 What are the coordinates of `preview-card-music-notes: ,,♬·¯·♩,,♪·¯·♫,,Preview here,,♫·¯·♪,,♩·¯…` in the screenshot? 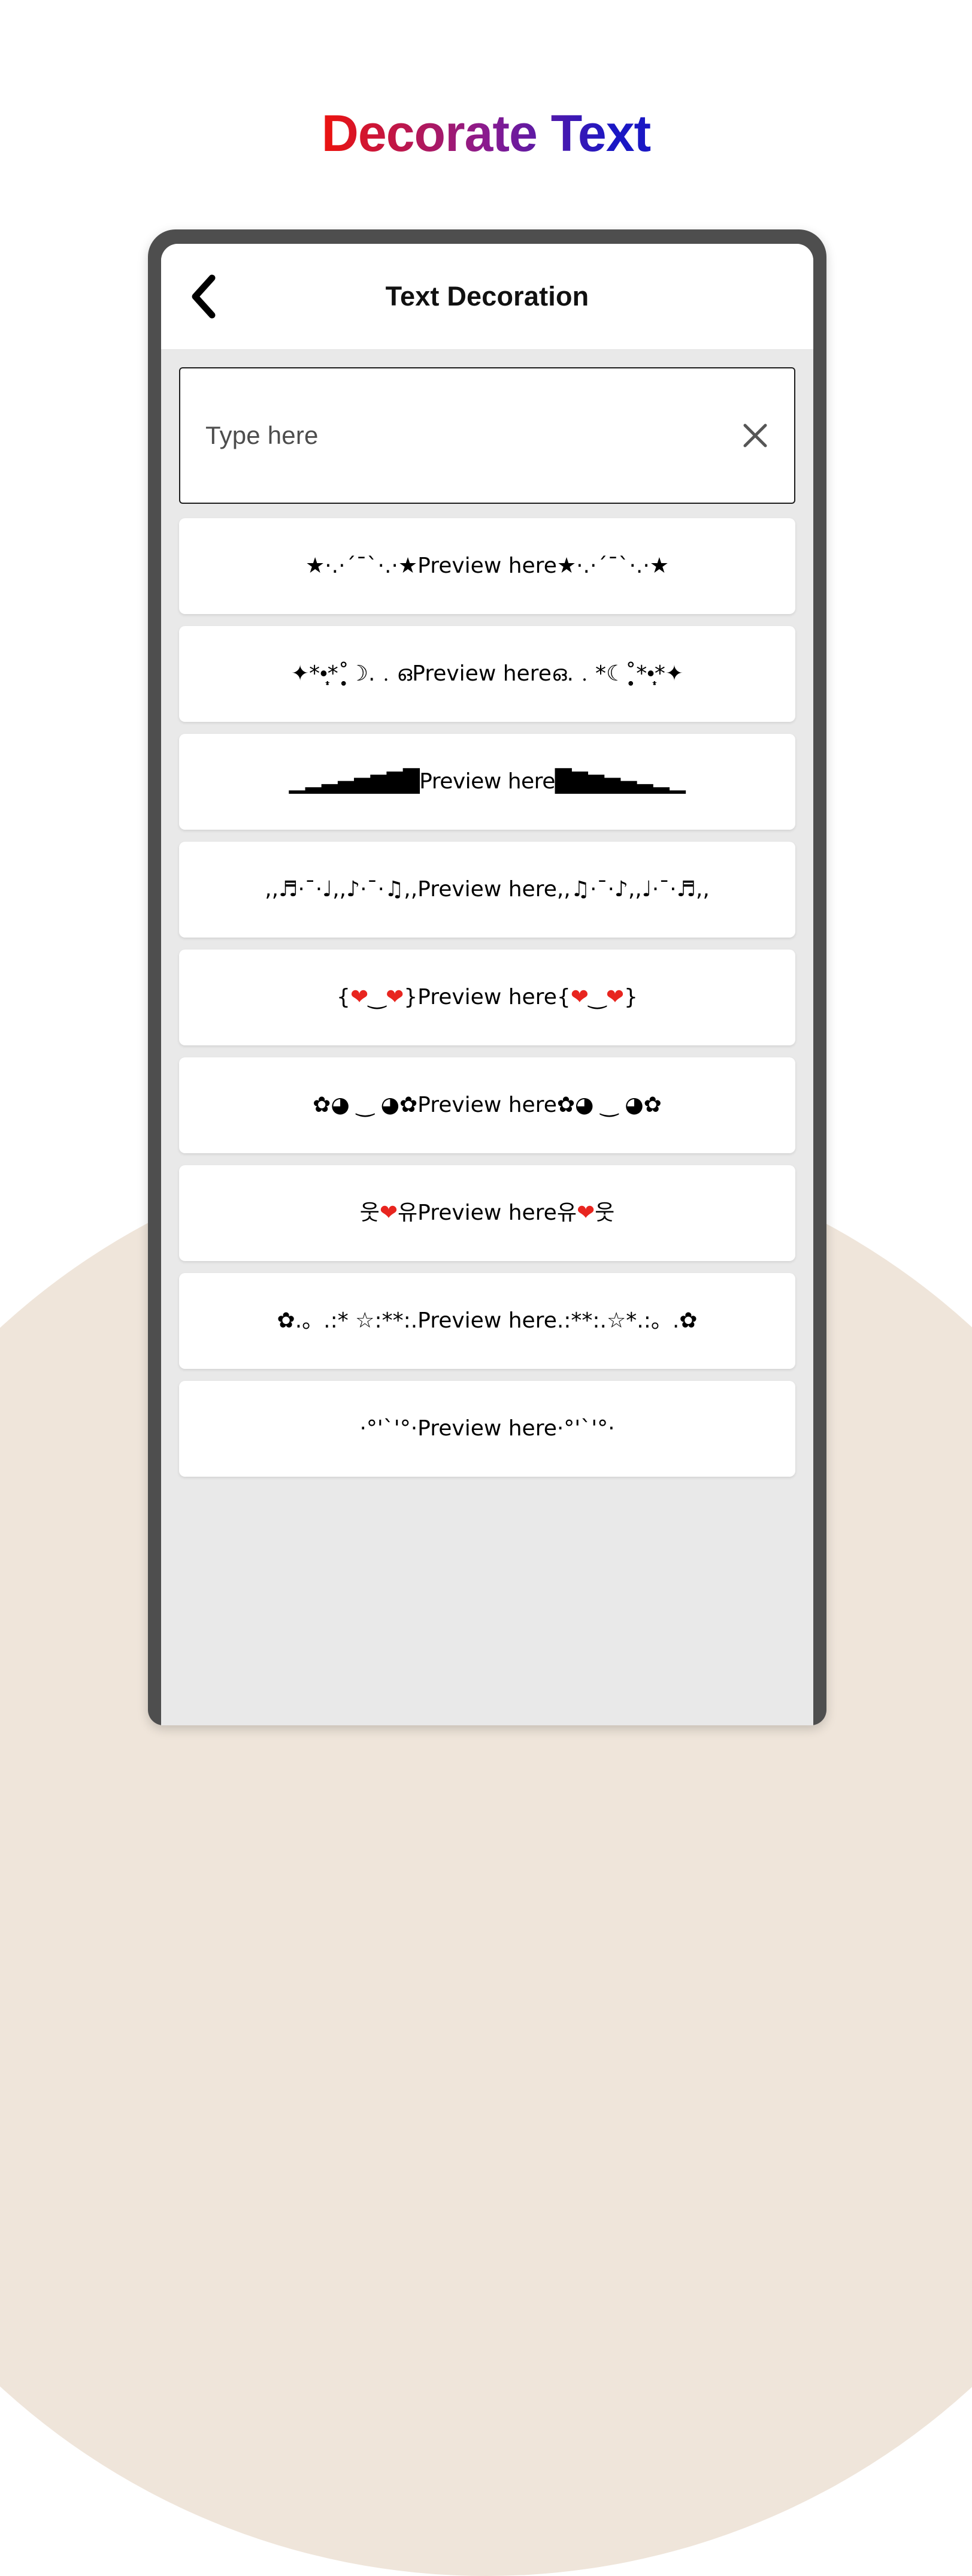 It's located at (487, 890).